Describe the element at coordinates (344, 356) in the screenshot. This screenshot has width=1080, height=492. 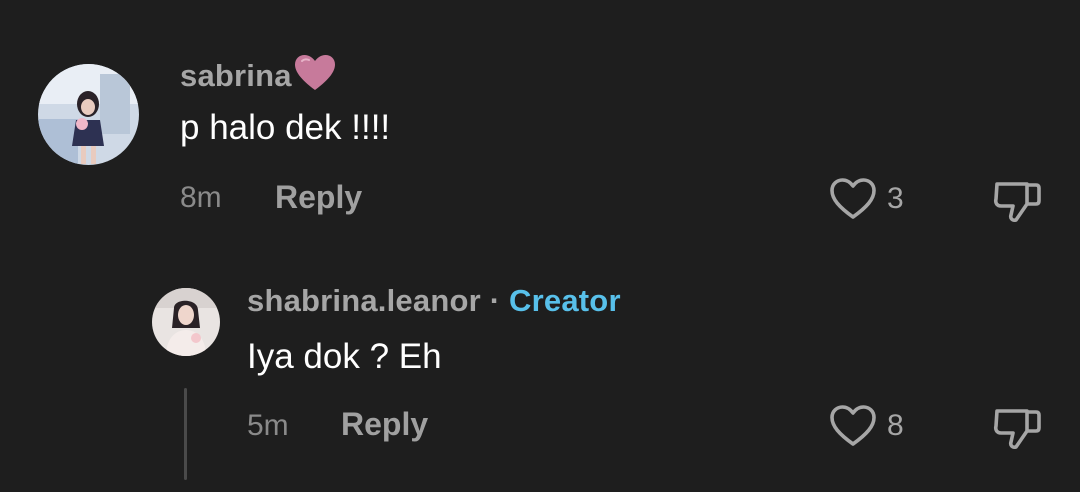
I see `reply-text: Iya dok ? Eh` at that location.